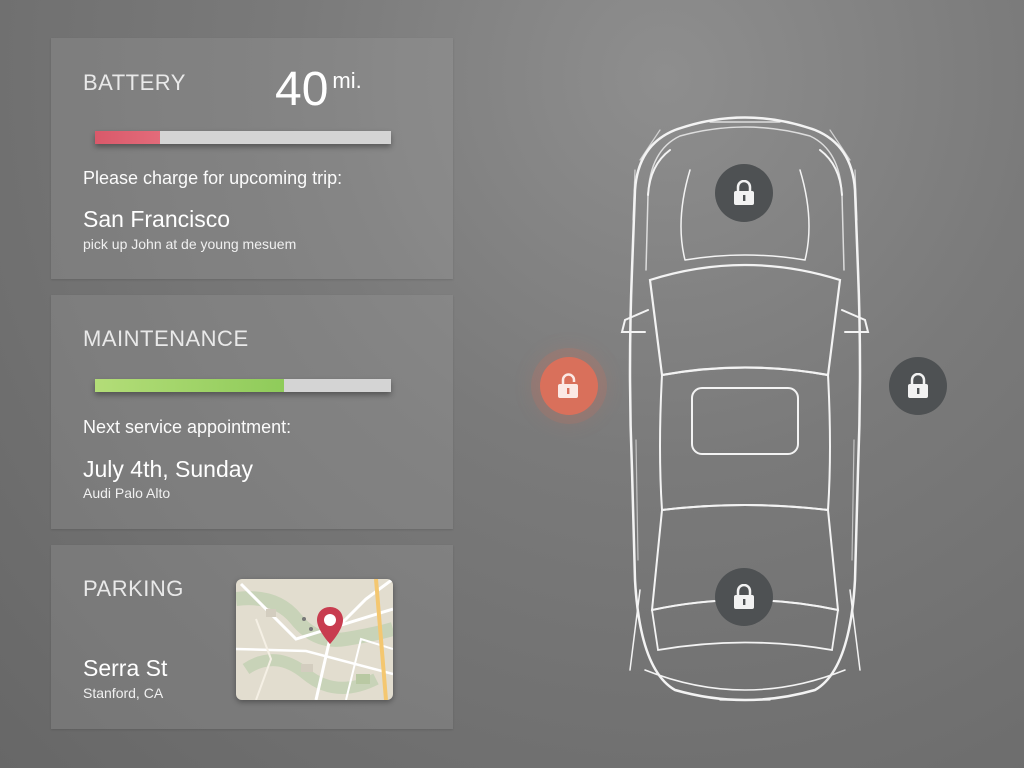 This screenshot has height=768, width=1024. Describe the element at coordinates (187, 427) in the screenshot. I see `service-prompt: Next service appointment:` at that location.